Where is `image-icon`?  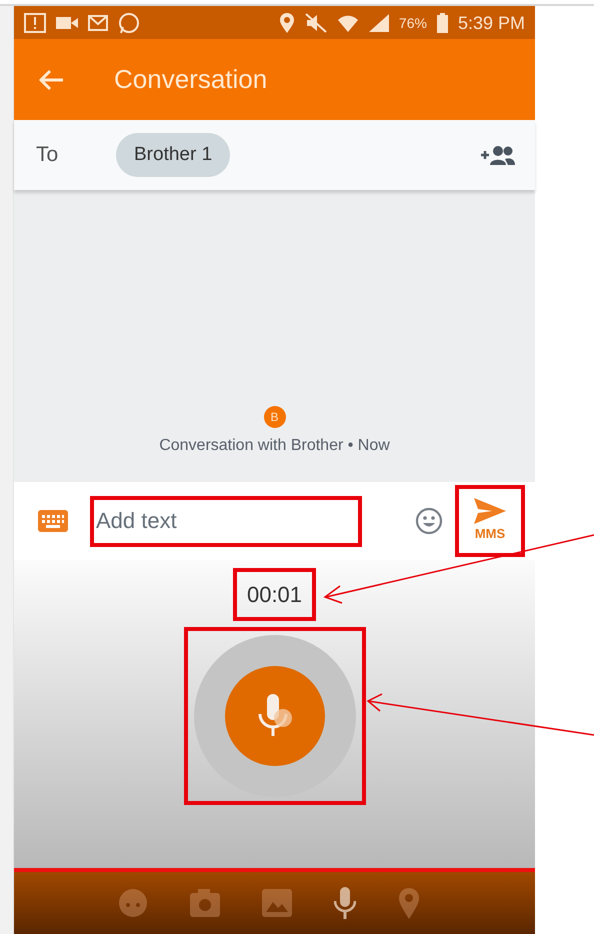 image-icon is located at coordinates (277, 903).